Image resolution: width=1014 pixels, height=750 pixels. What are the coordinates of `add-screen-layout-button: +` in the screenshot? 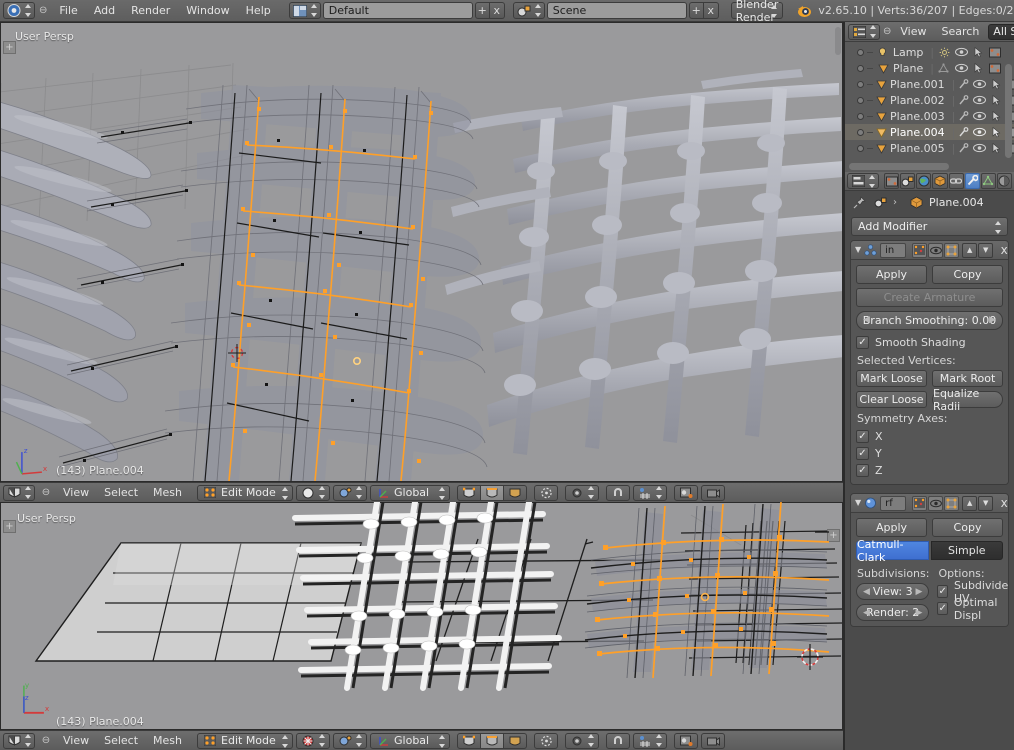 It's located at (482, 10).